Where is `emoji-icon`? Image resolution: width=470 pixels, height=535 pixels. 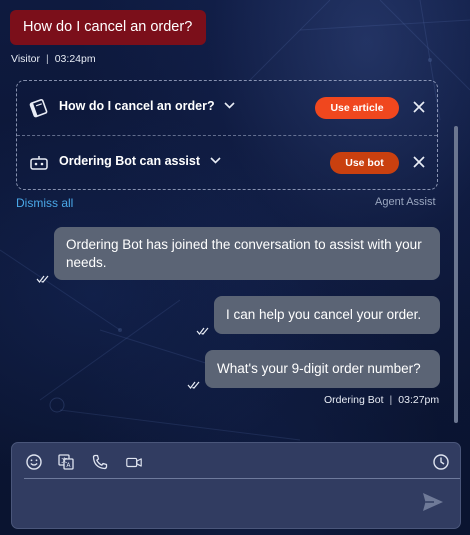
emoji-icon is located at coordinates (34, 462).